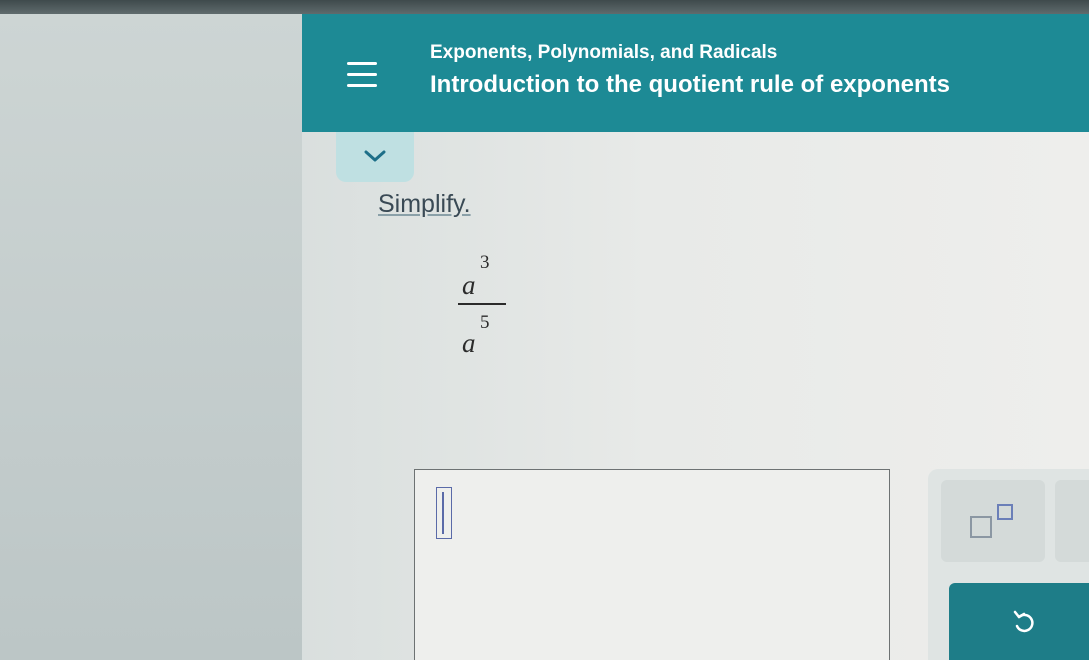 This screenshot has height=660, width=1089. I want to click on fraction-bar, so click(482, 304).